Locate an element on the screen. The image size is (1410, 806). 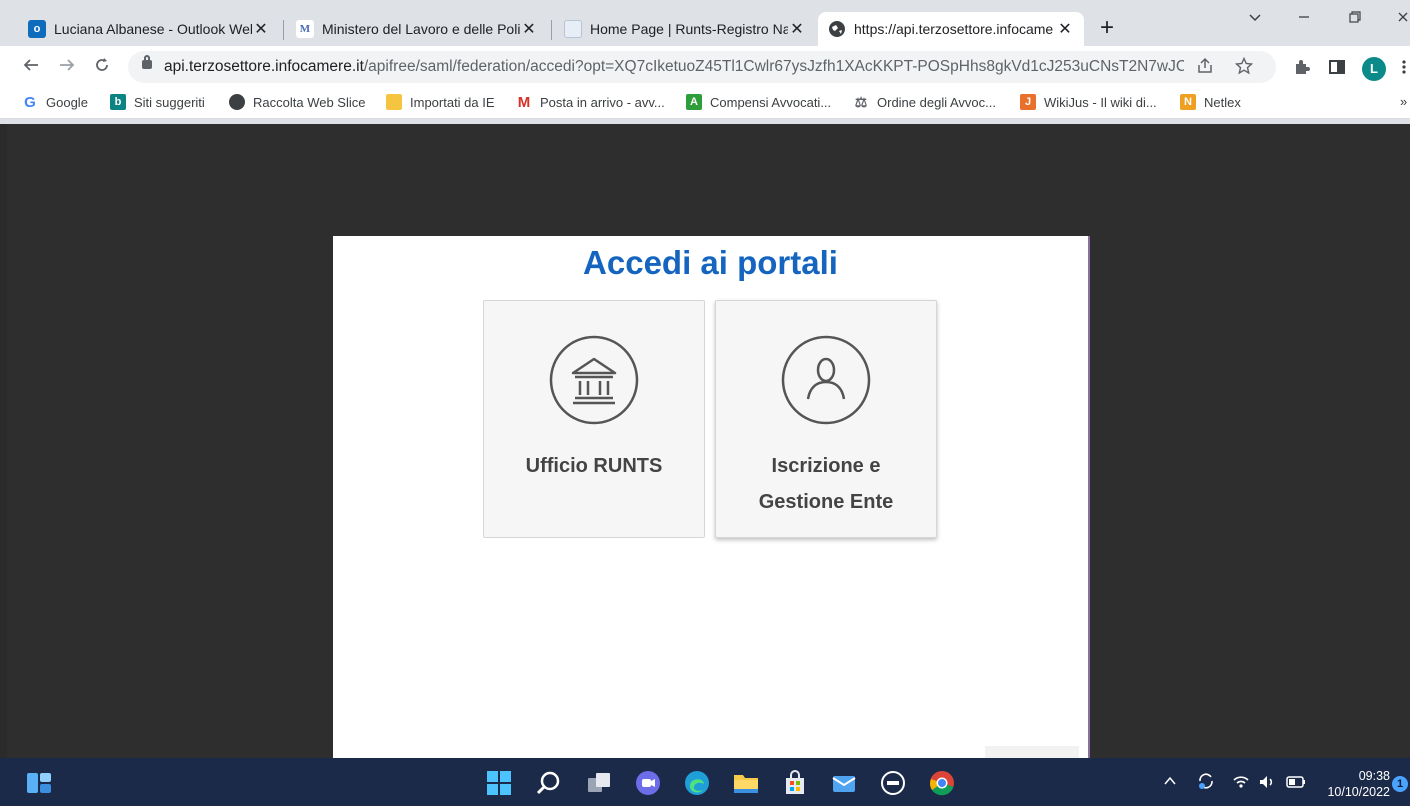
bookmark-netlex: N Netlex is located at coordinates (1210, 102).